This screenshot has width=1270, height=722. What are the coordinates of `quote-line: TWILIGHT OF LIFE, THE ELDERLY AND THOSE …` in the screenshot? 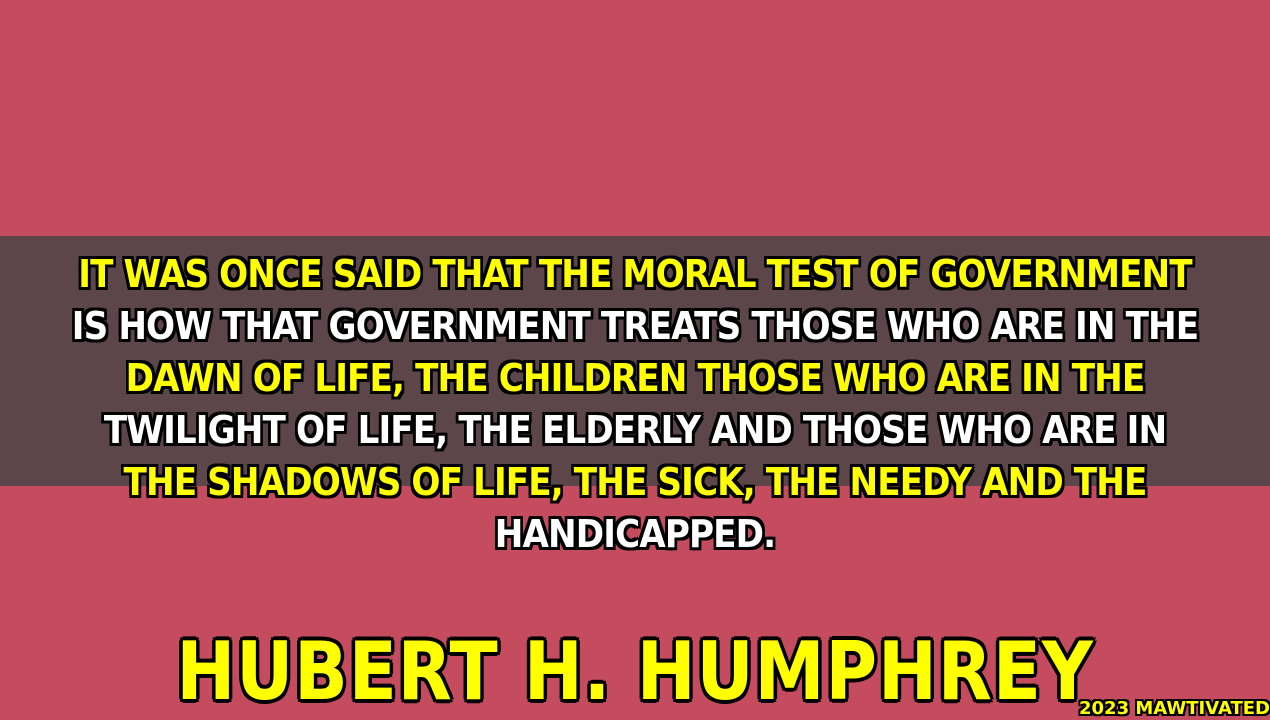 It's located at (635, 430).